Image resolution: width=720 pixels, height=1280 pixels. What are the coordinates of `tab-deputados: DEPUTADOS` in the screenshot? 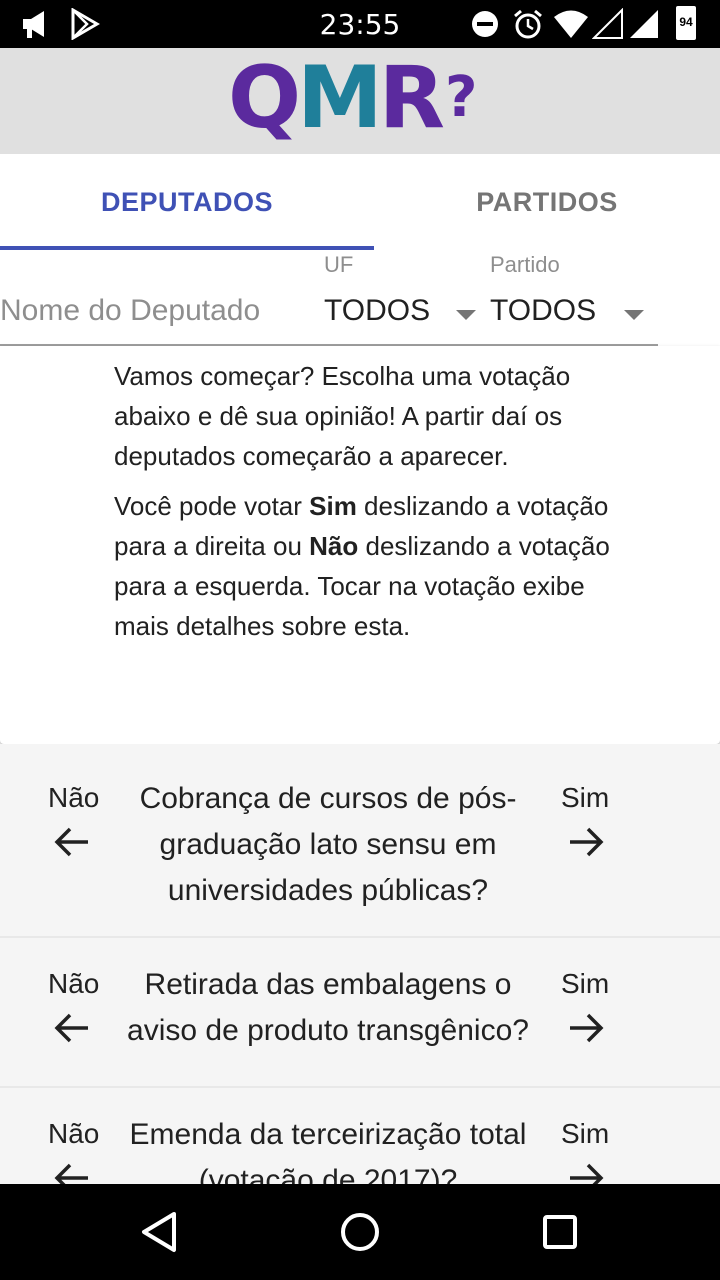 It's located at (187, 202).